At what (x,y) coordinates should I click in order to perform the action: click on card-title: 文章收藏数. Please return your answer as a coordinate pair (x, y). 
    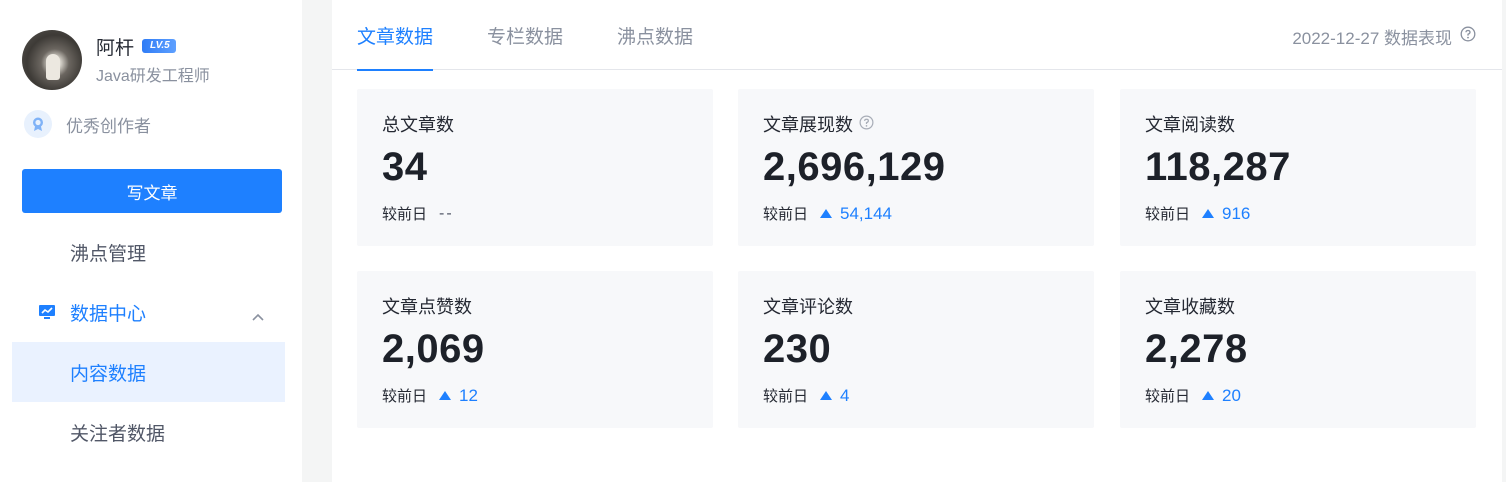
    Looking at the image, I should click on (1190, 306).